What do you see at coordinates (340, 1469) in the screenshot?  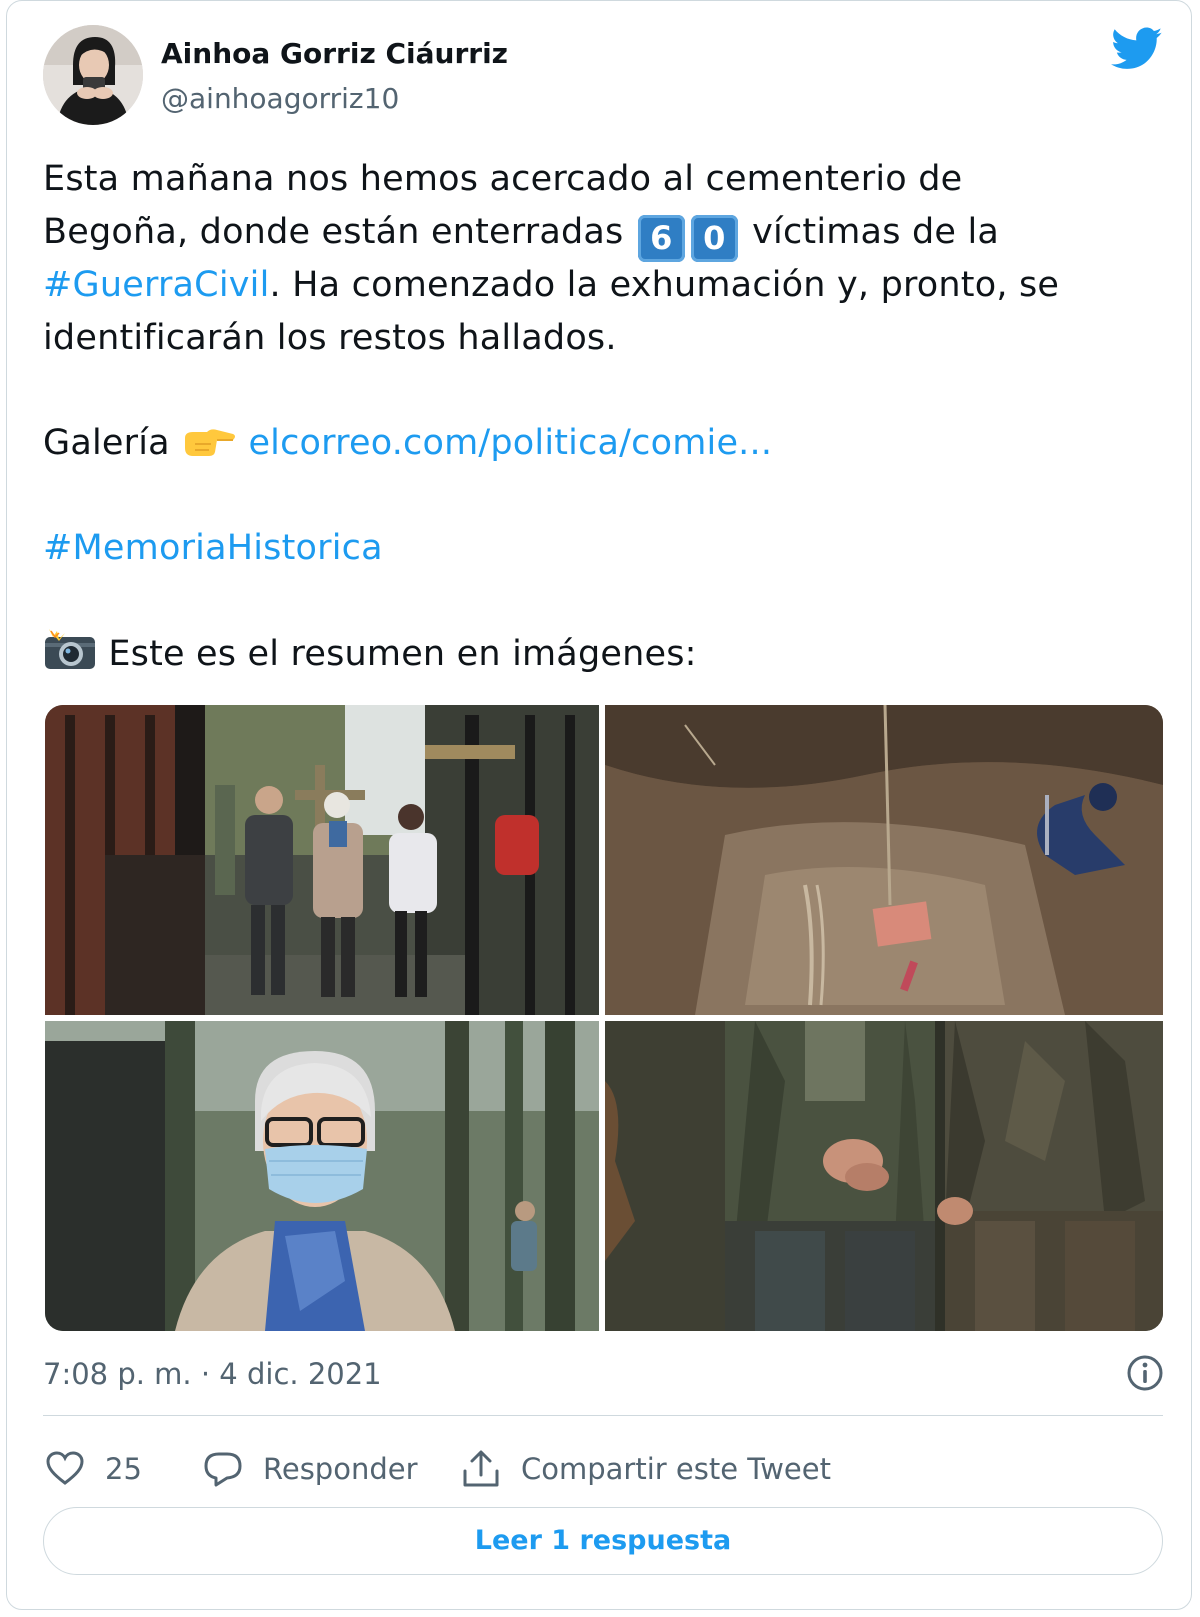 I see `reply-label: Responder` at bounding box center [340, 1469].